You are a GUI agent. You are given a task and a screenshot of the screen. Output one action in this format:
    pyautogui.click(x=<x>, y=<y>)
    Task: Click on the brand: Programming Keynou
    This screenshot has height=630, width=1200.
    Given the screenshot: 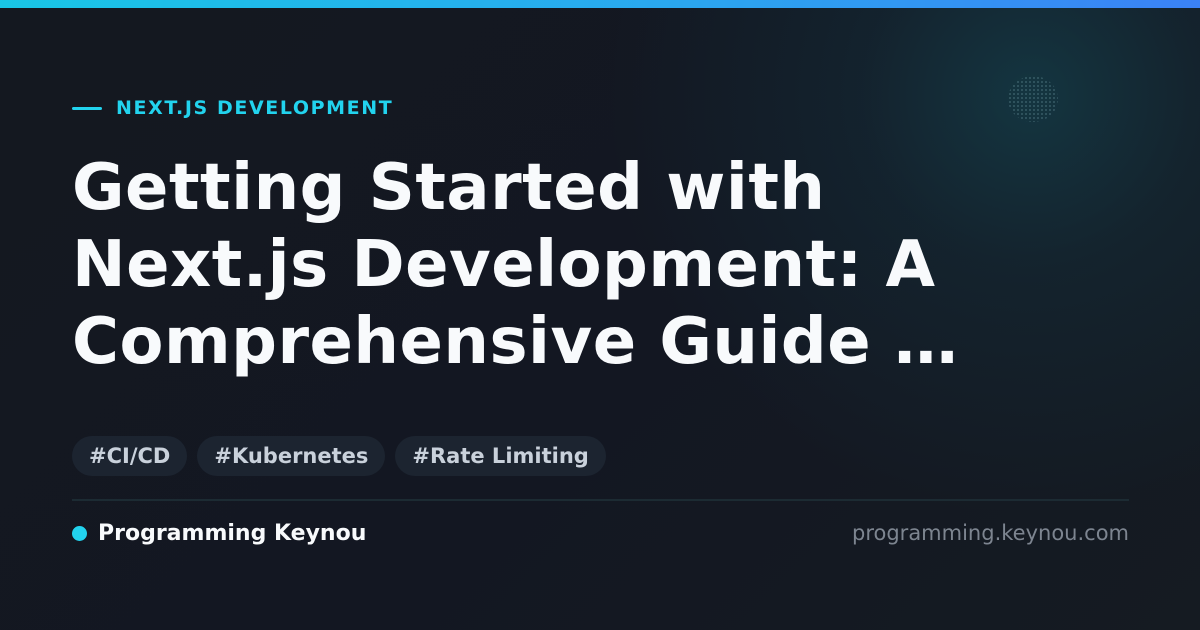 What is the action you would take?
    pyautogui.click(x=219, y=533)
    